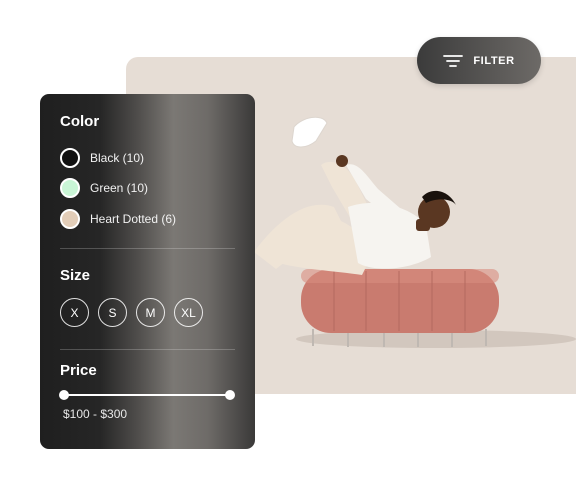 Image resolution: width=576 pixels, height=484 pixels. I want to click on size-option-xl: XL, so click(188, 312).